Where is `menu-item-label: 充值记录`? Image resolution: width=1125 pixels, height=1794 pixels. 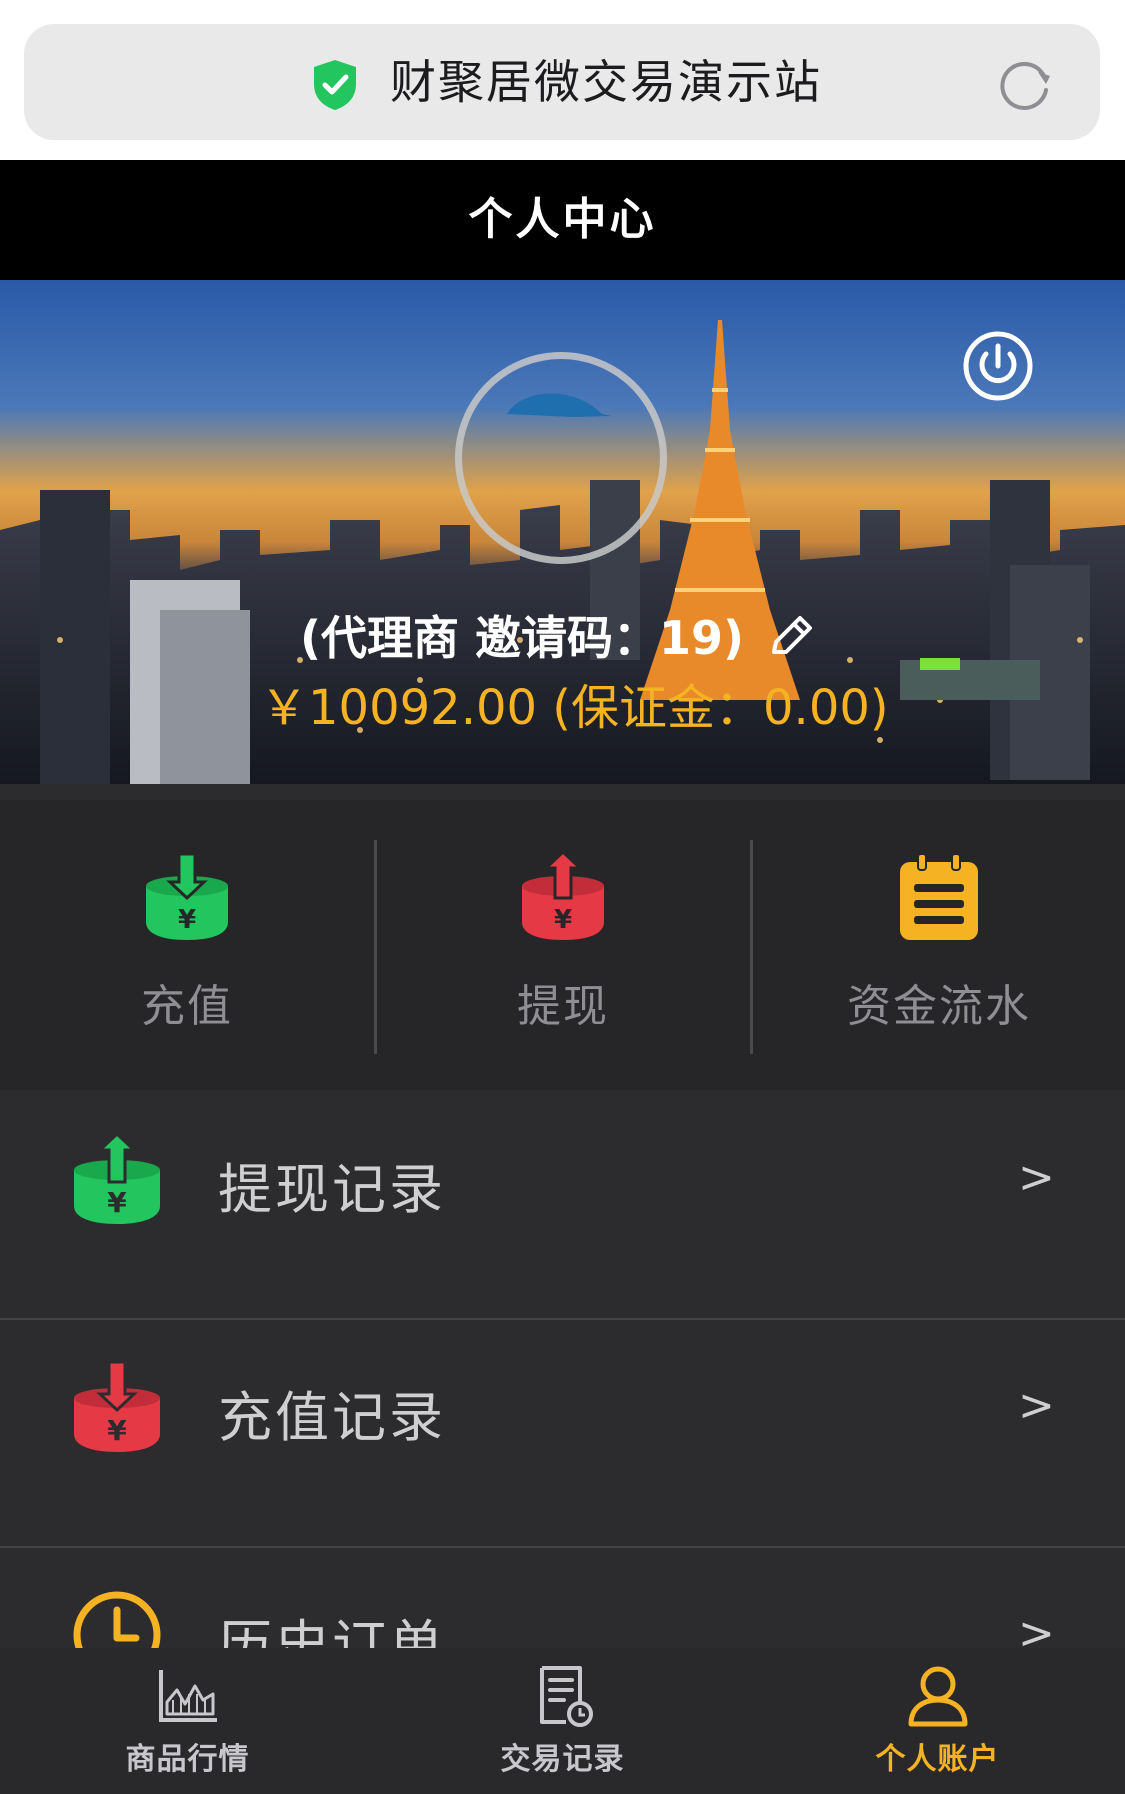 menu-item-label: 充值记录 is located at coordinates (332, 1417).